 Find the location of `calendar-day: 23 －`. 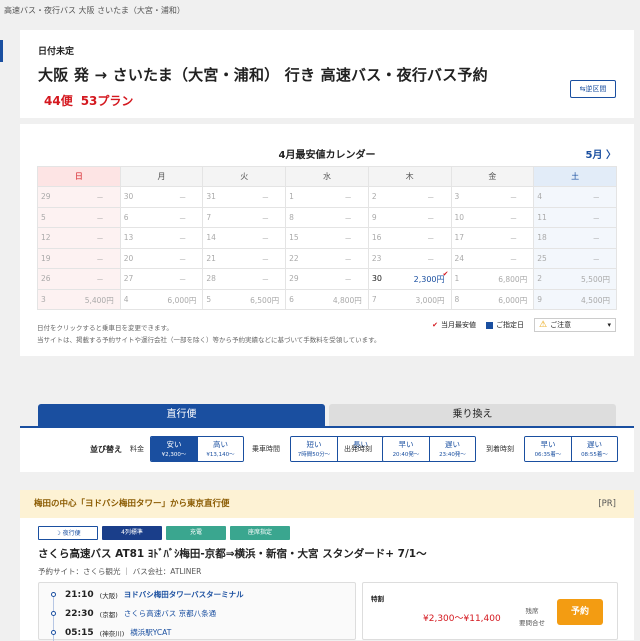

calendar-day: 23 － is located at coordinates (409, 258).